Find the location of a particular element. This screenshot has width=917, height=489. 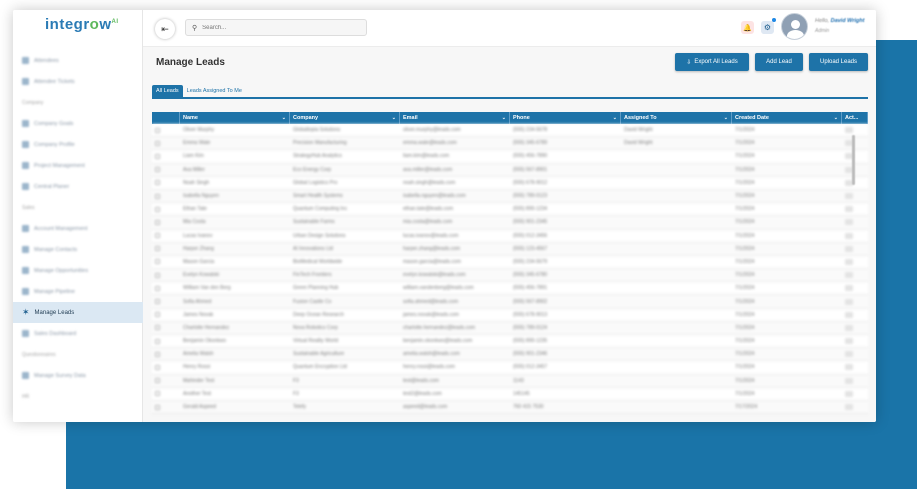

sidebar-item: Account Management is located at coordinates (78, 228).